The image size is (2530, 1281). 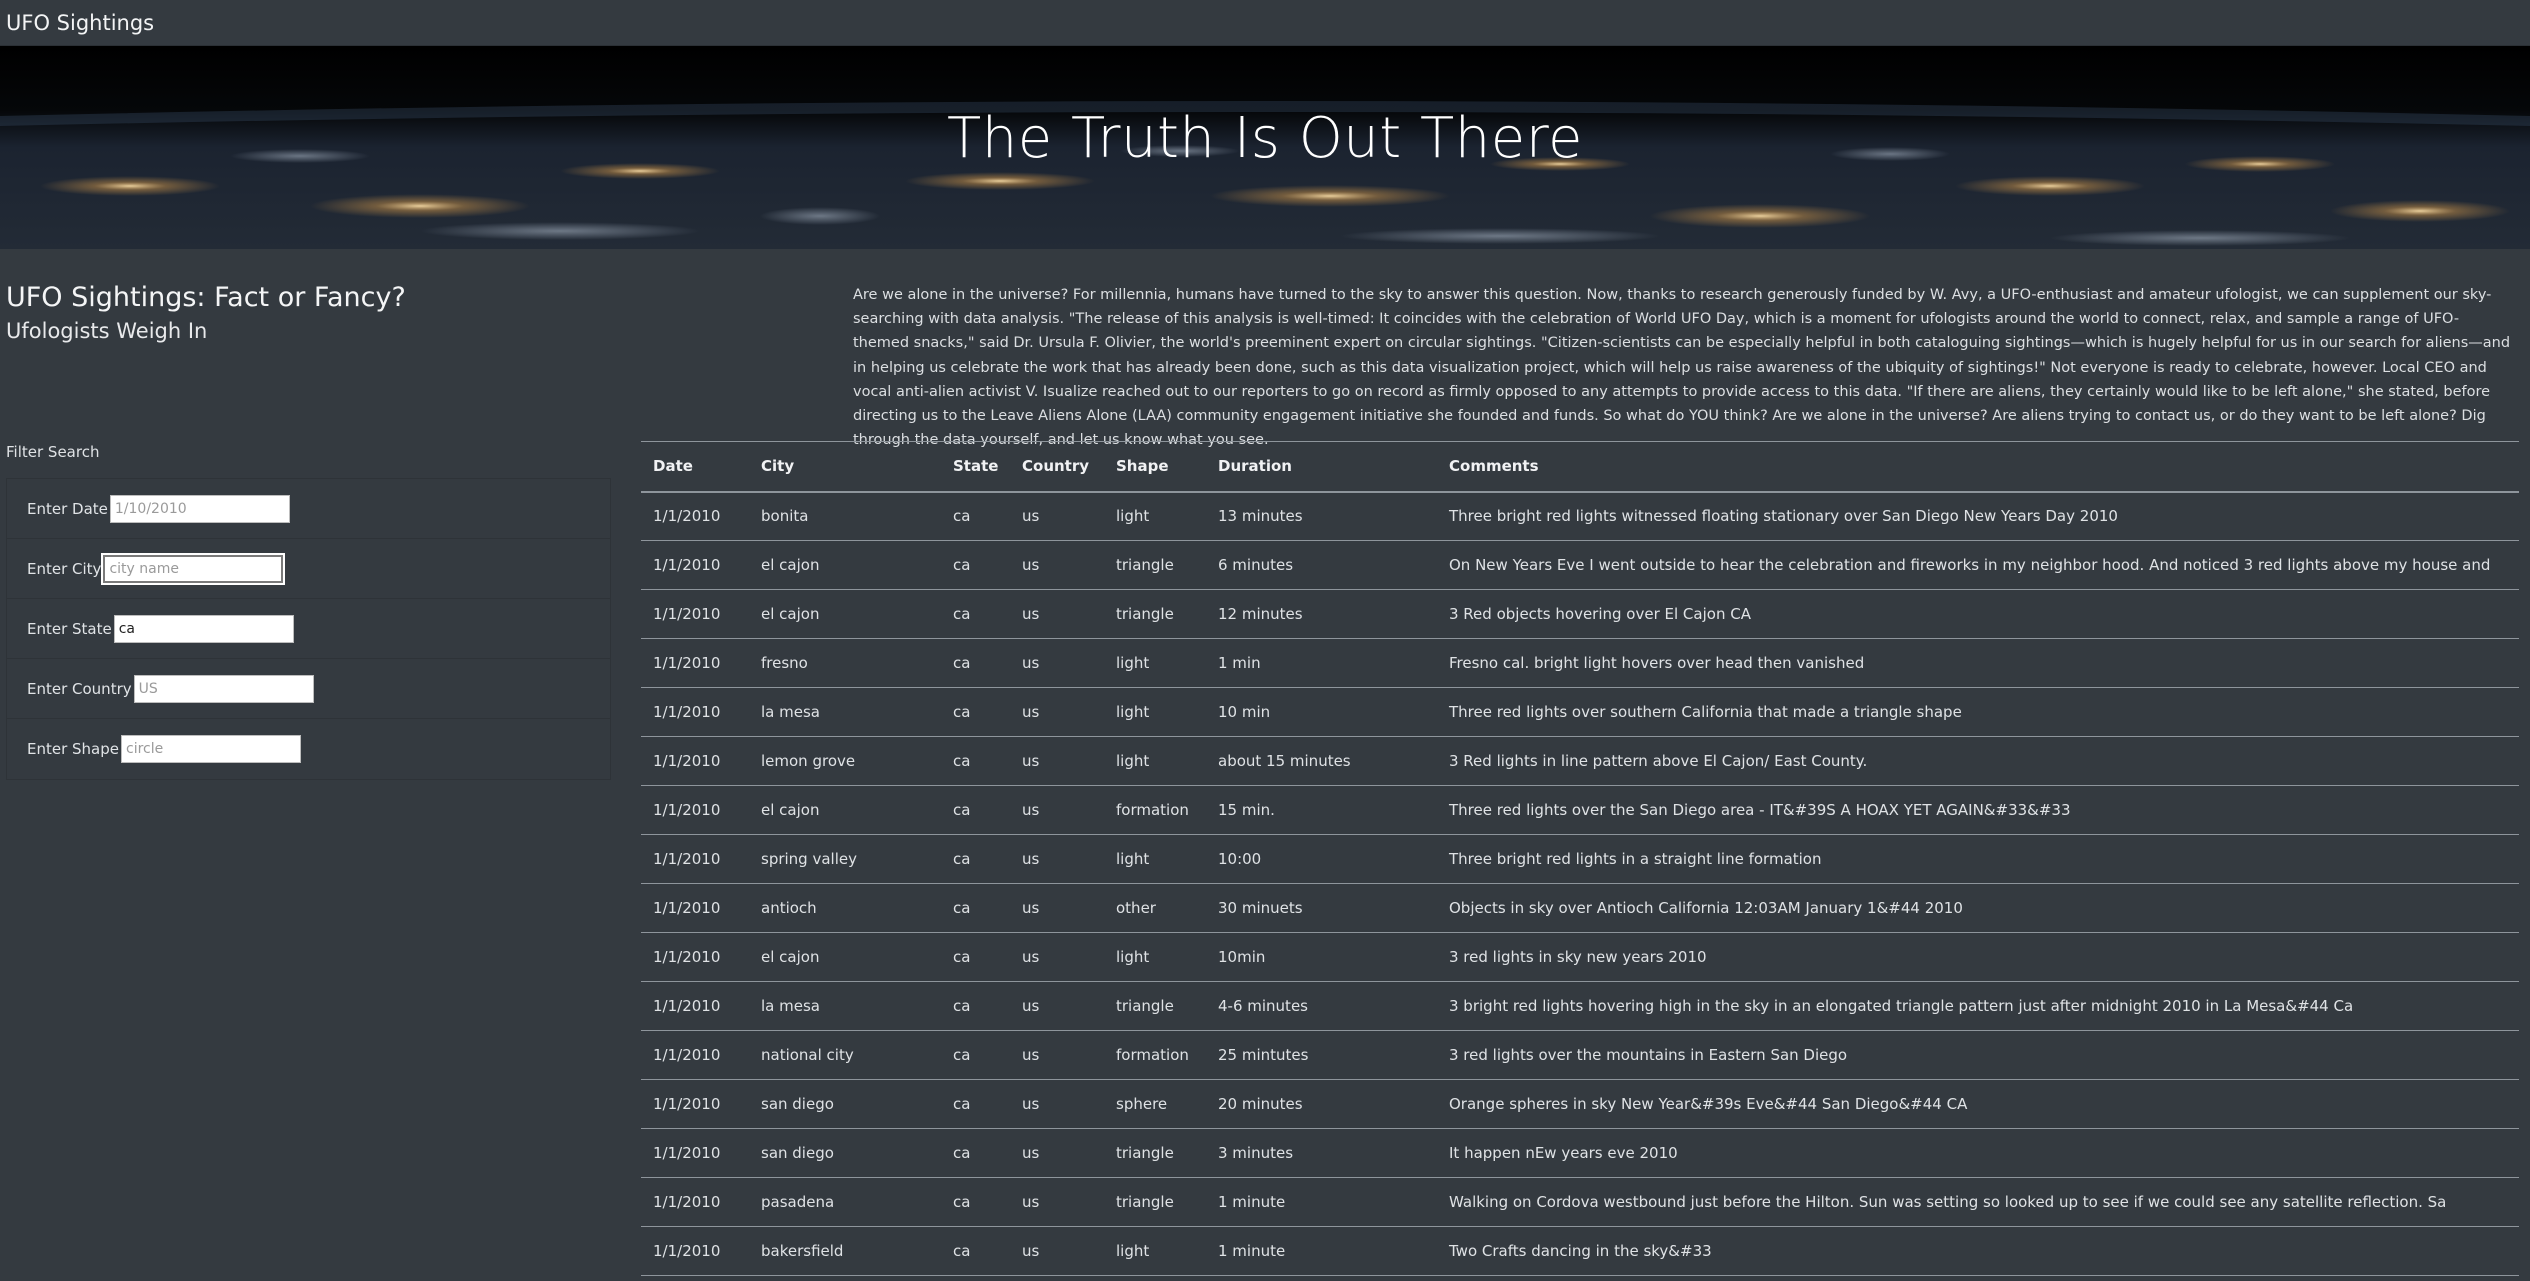 I want to click on brand-link: UFO Sightings, so click(x=80, y=23).